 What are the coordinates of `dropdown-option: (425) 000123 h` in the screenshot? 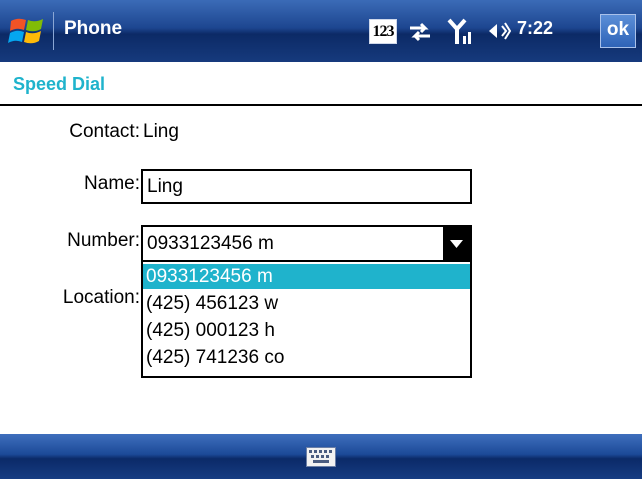 It's located at (306, 330).